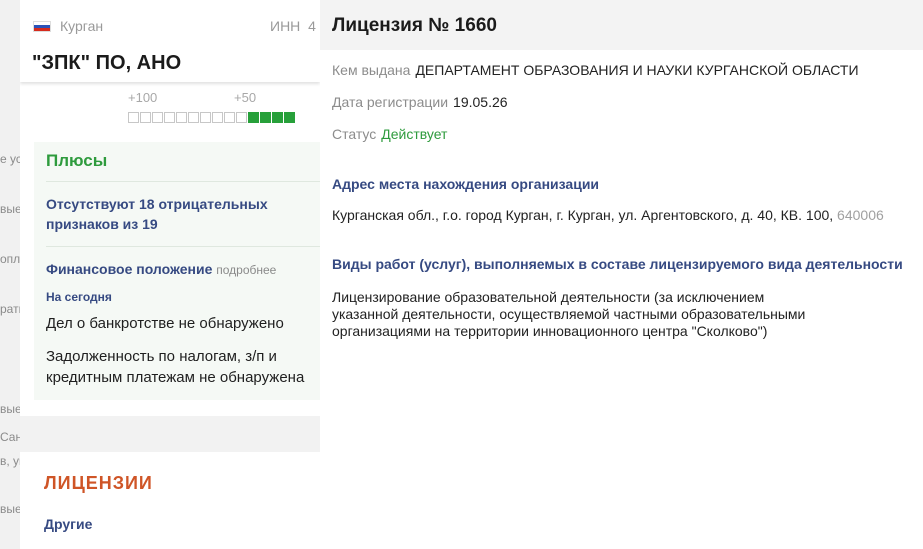 This screenshot has width=923, height=549. I want to click on background-page-strip: е усл вые опл ратв вые Сан в, уп вые, so click(11, 274).